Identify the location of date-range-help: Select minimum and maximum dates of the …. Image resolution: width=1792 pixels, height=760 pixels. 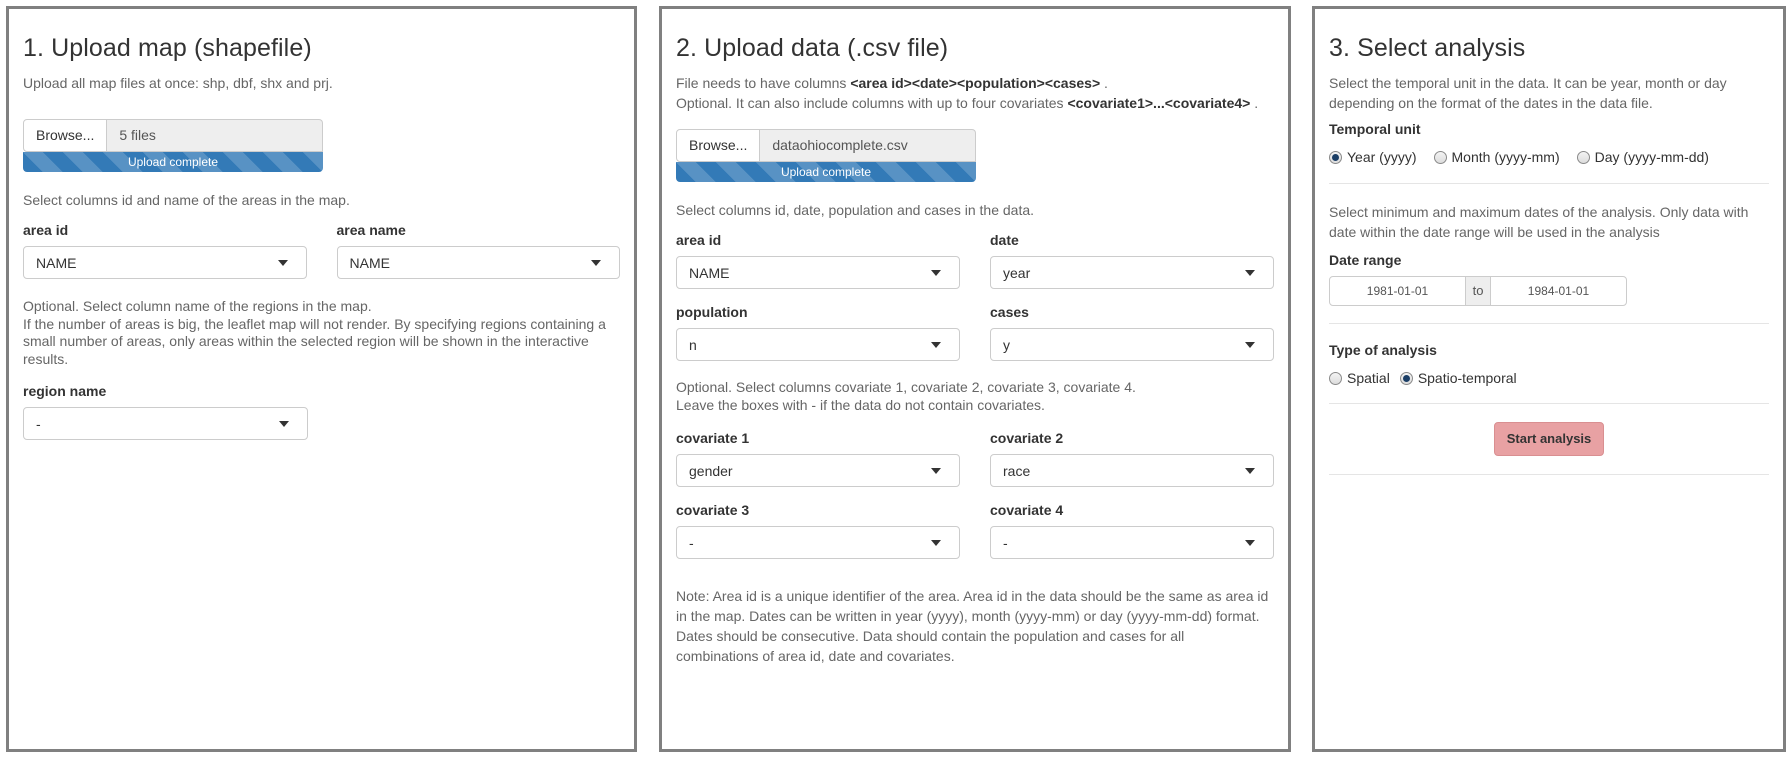
(1539, 222).